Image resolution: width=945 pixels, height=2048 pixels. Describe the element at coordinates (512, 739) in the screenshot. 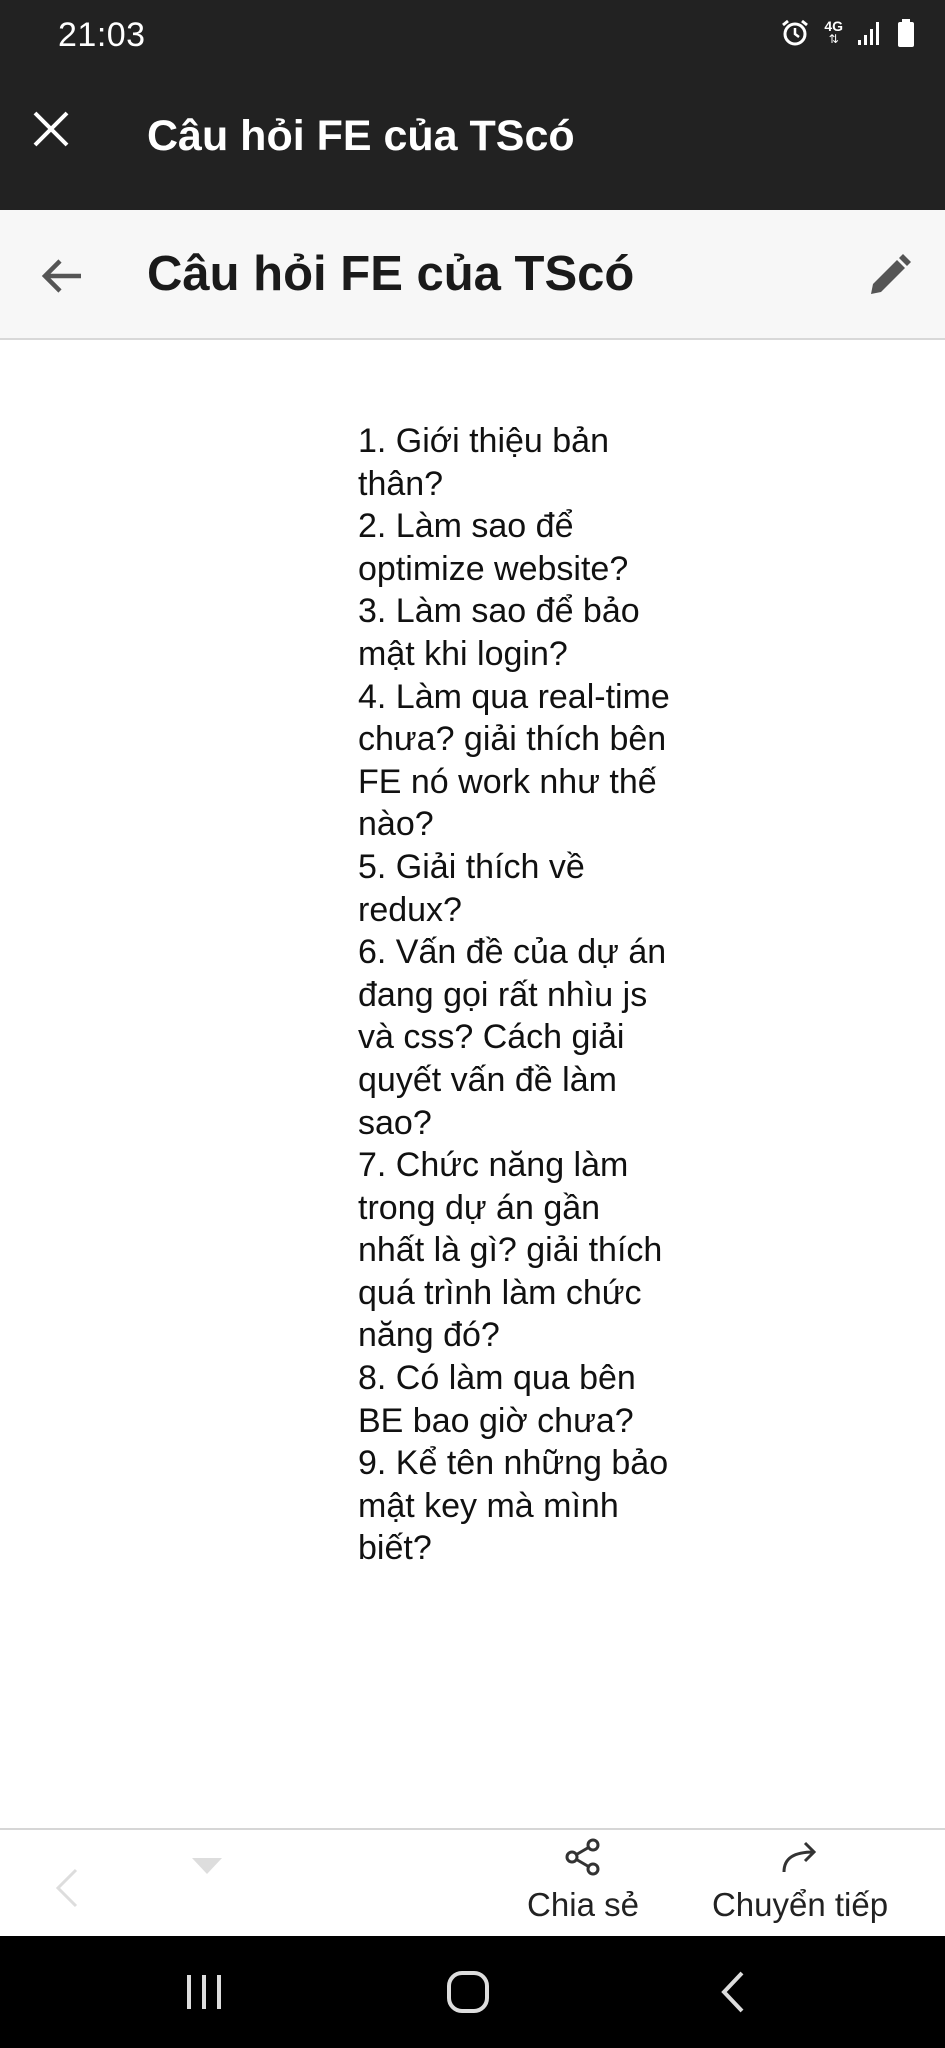

I see `message-line: chưa? giải thích bên` at that location.